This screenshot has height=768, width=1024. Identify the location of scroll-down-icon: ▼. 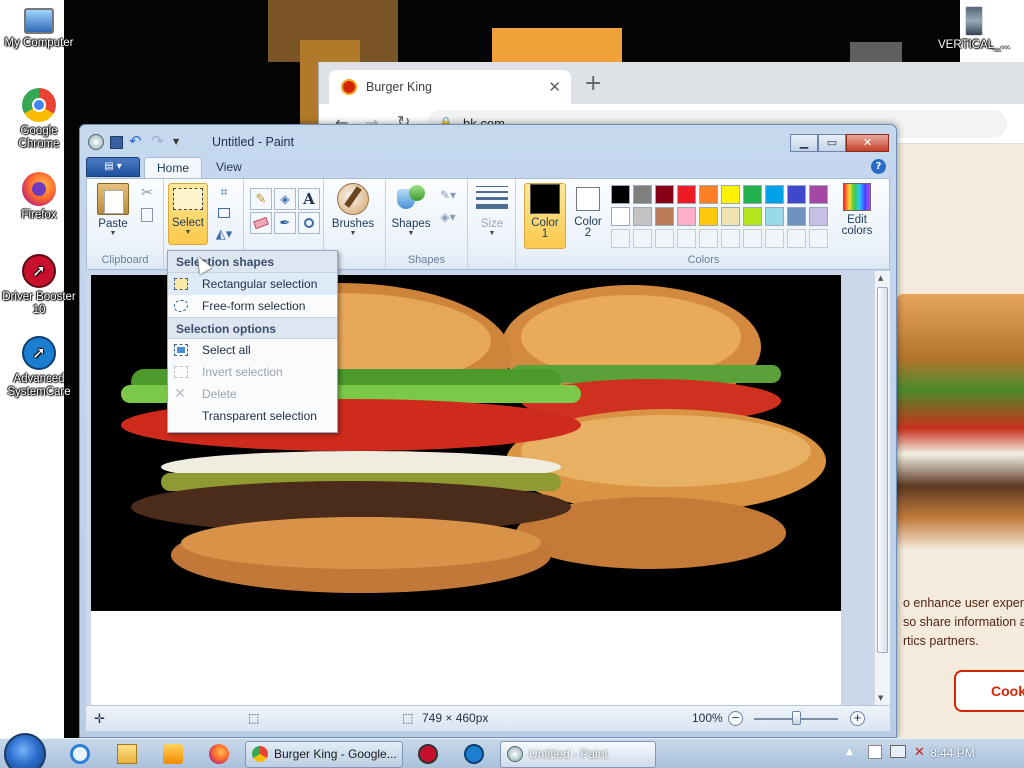
(880, 698).